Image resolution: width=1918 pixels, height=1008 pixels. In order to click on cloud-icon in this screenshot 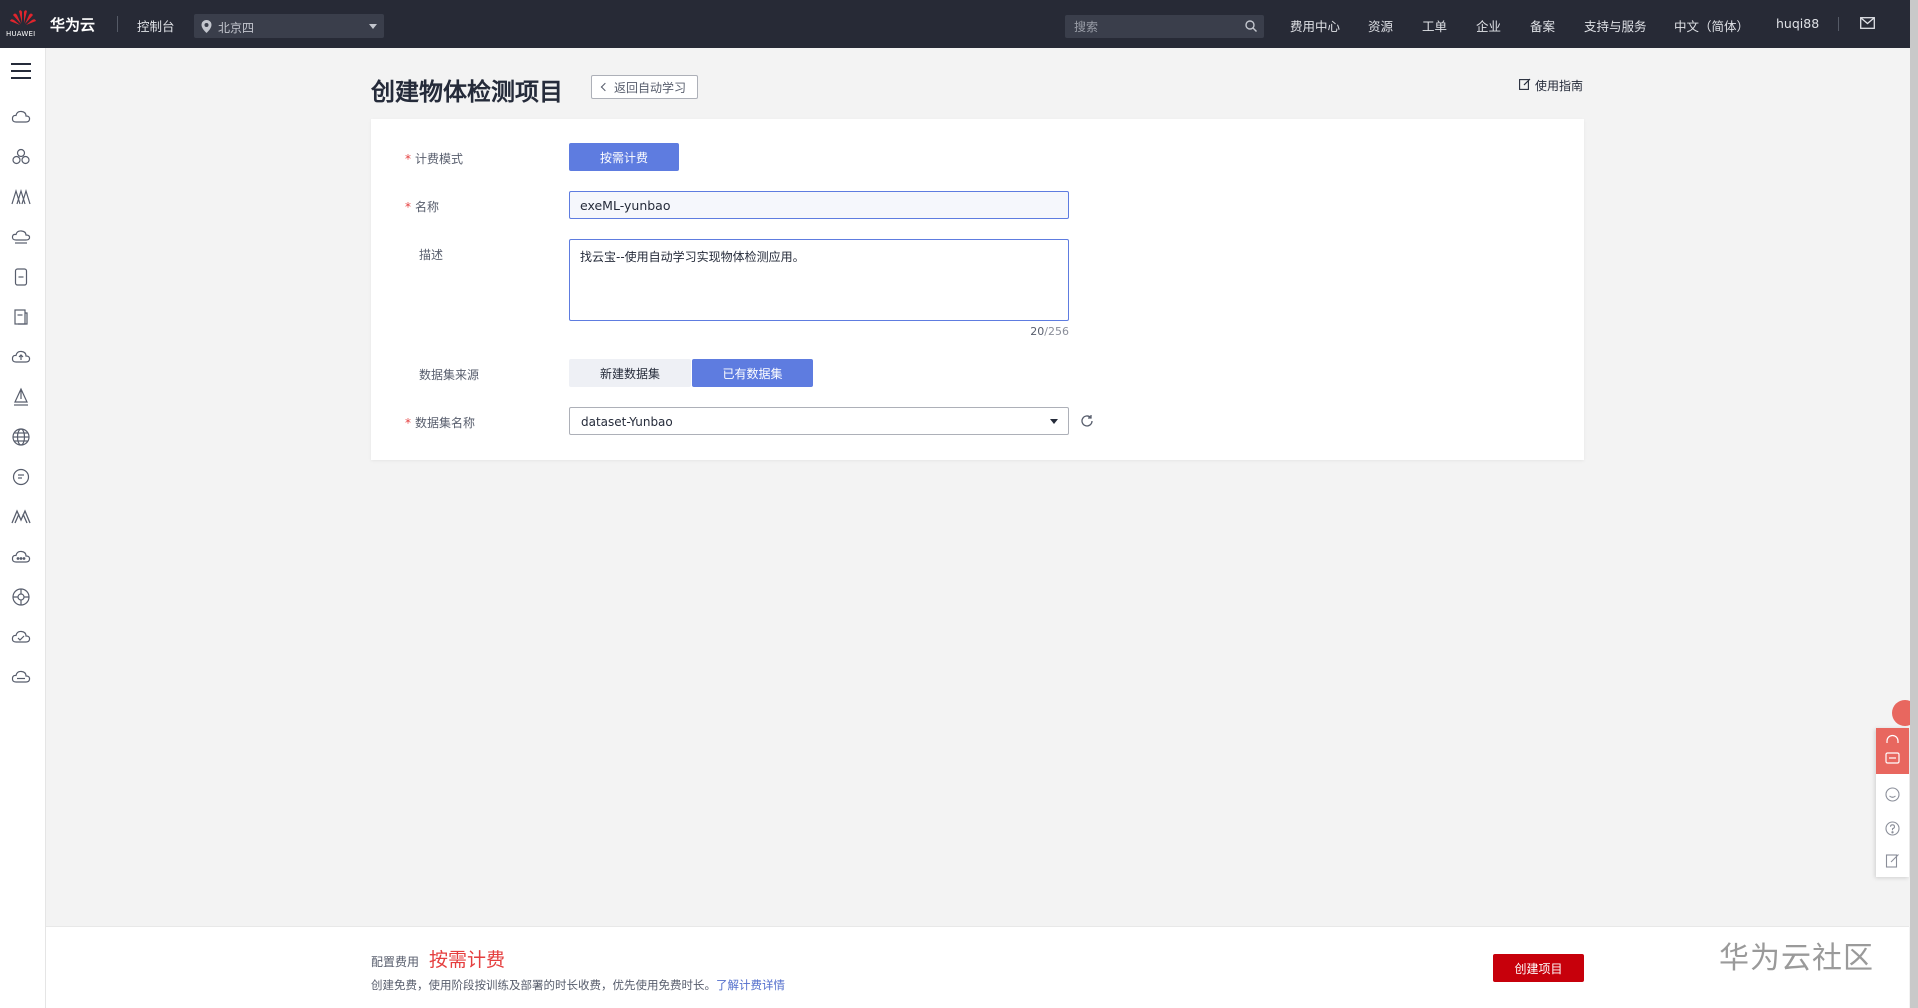, I will do `click(21, 117)`.